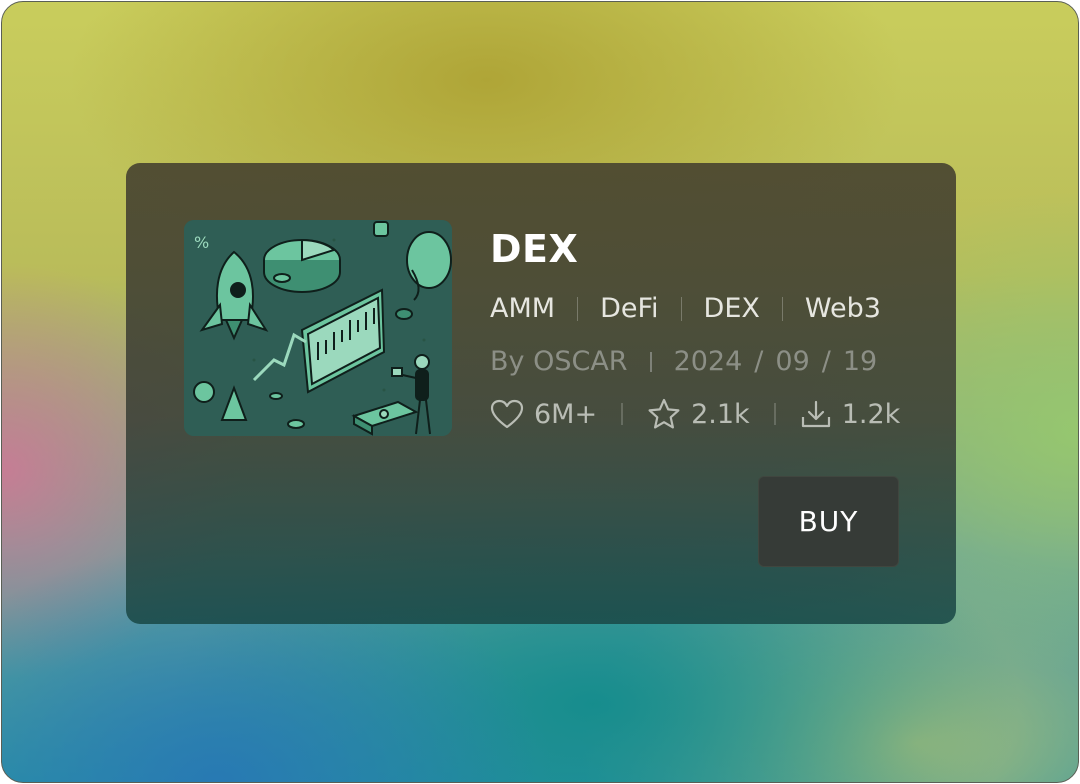 Image resolution: width=1080 pixels, height=784 pixels. I want to click on product-stats: 6M+ 2.1k 1.2k, so click(695, 414).